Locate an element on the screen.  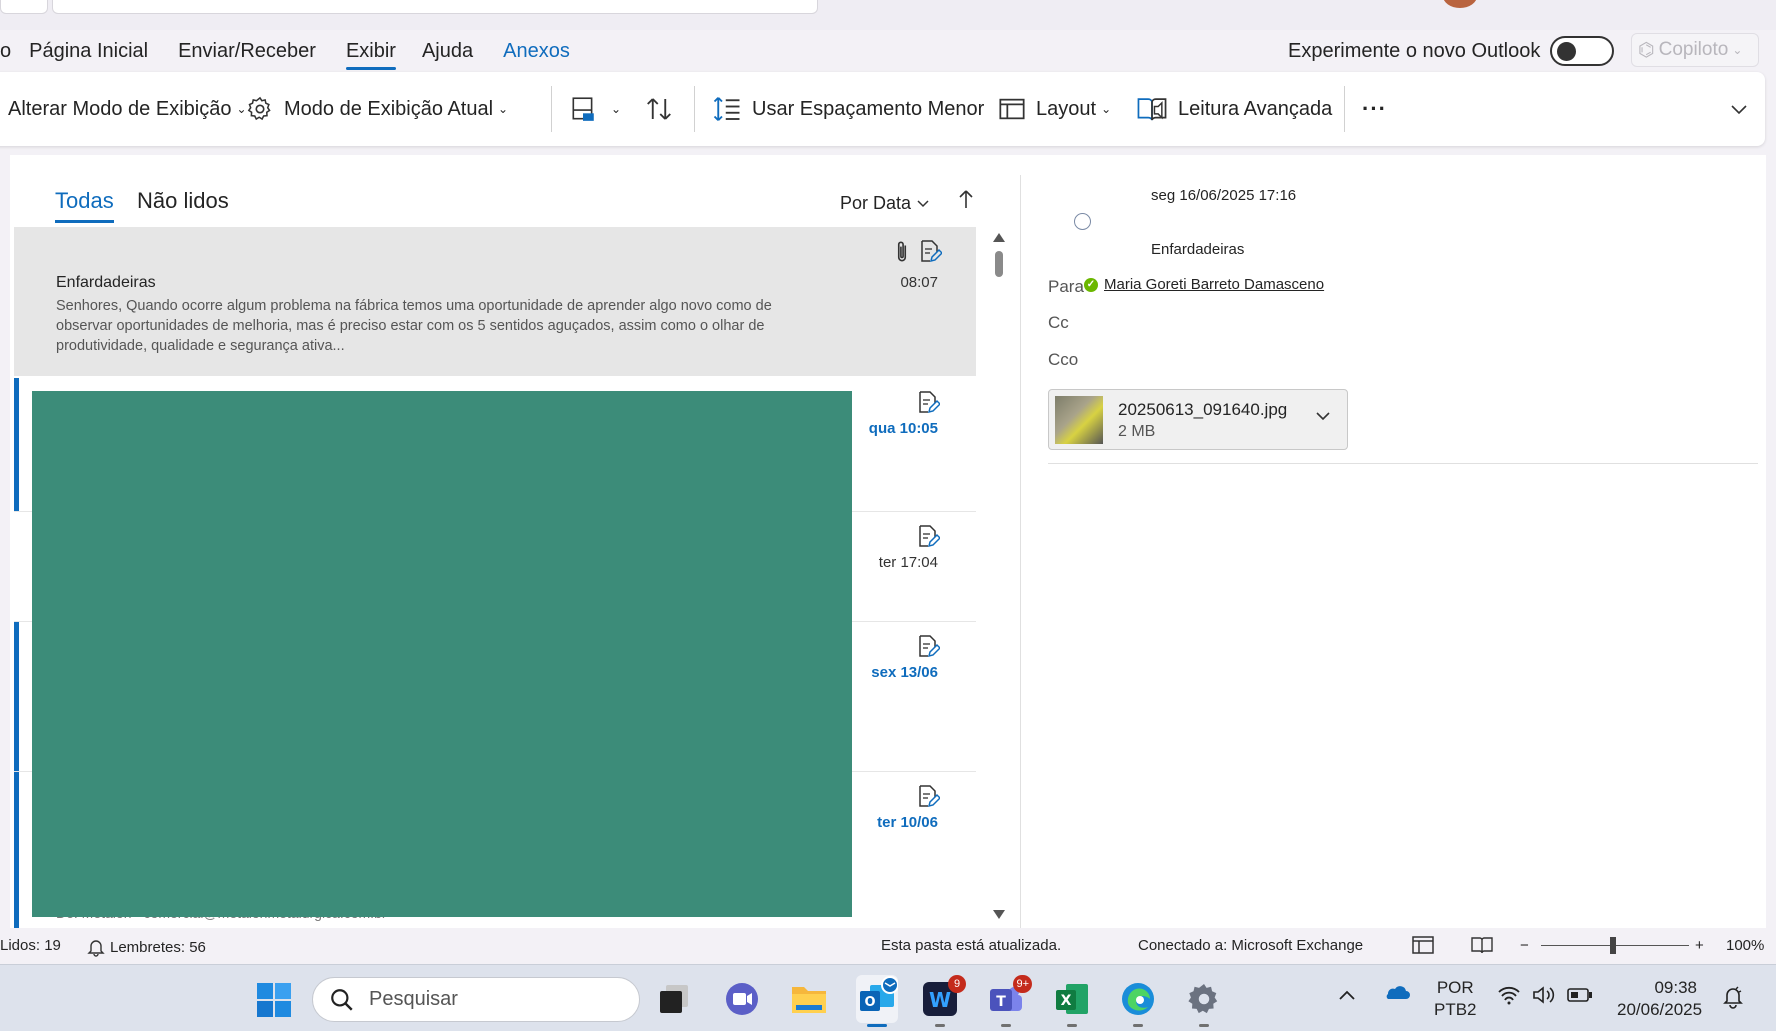
sort-order-button is located at coordinates (664, 109).